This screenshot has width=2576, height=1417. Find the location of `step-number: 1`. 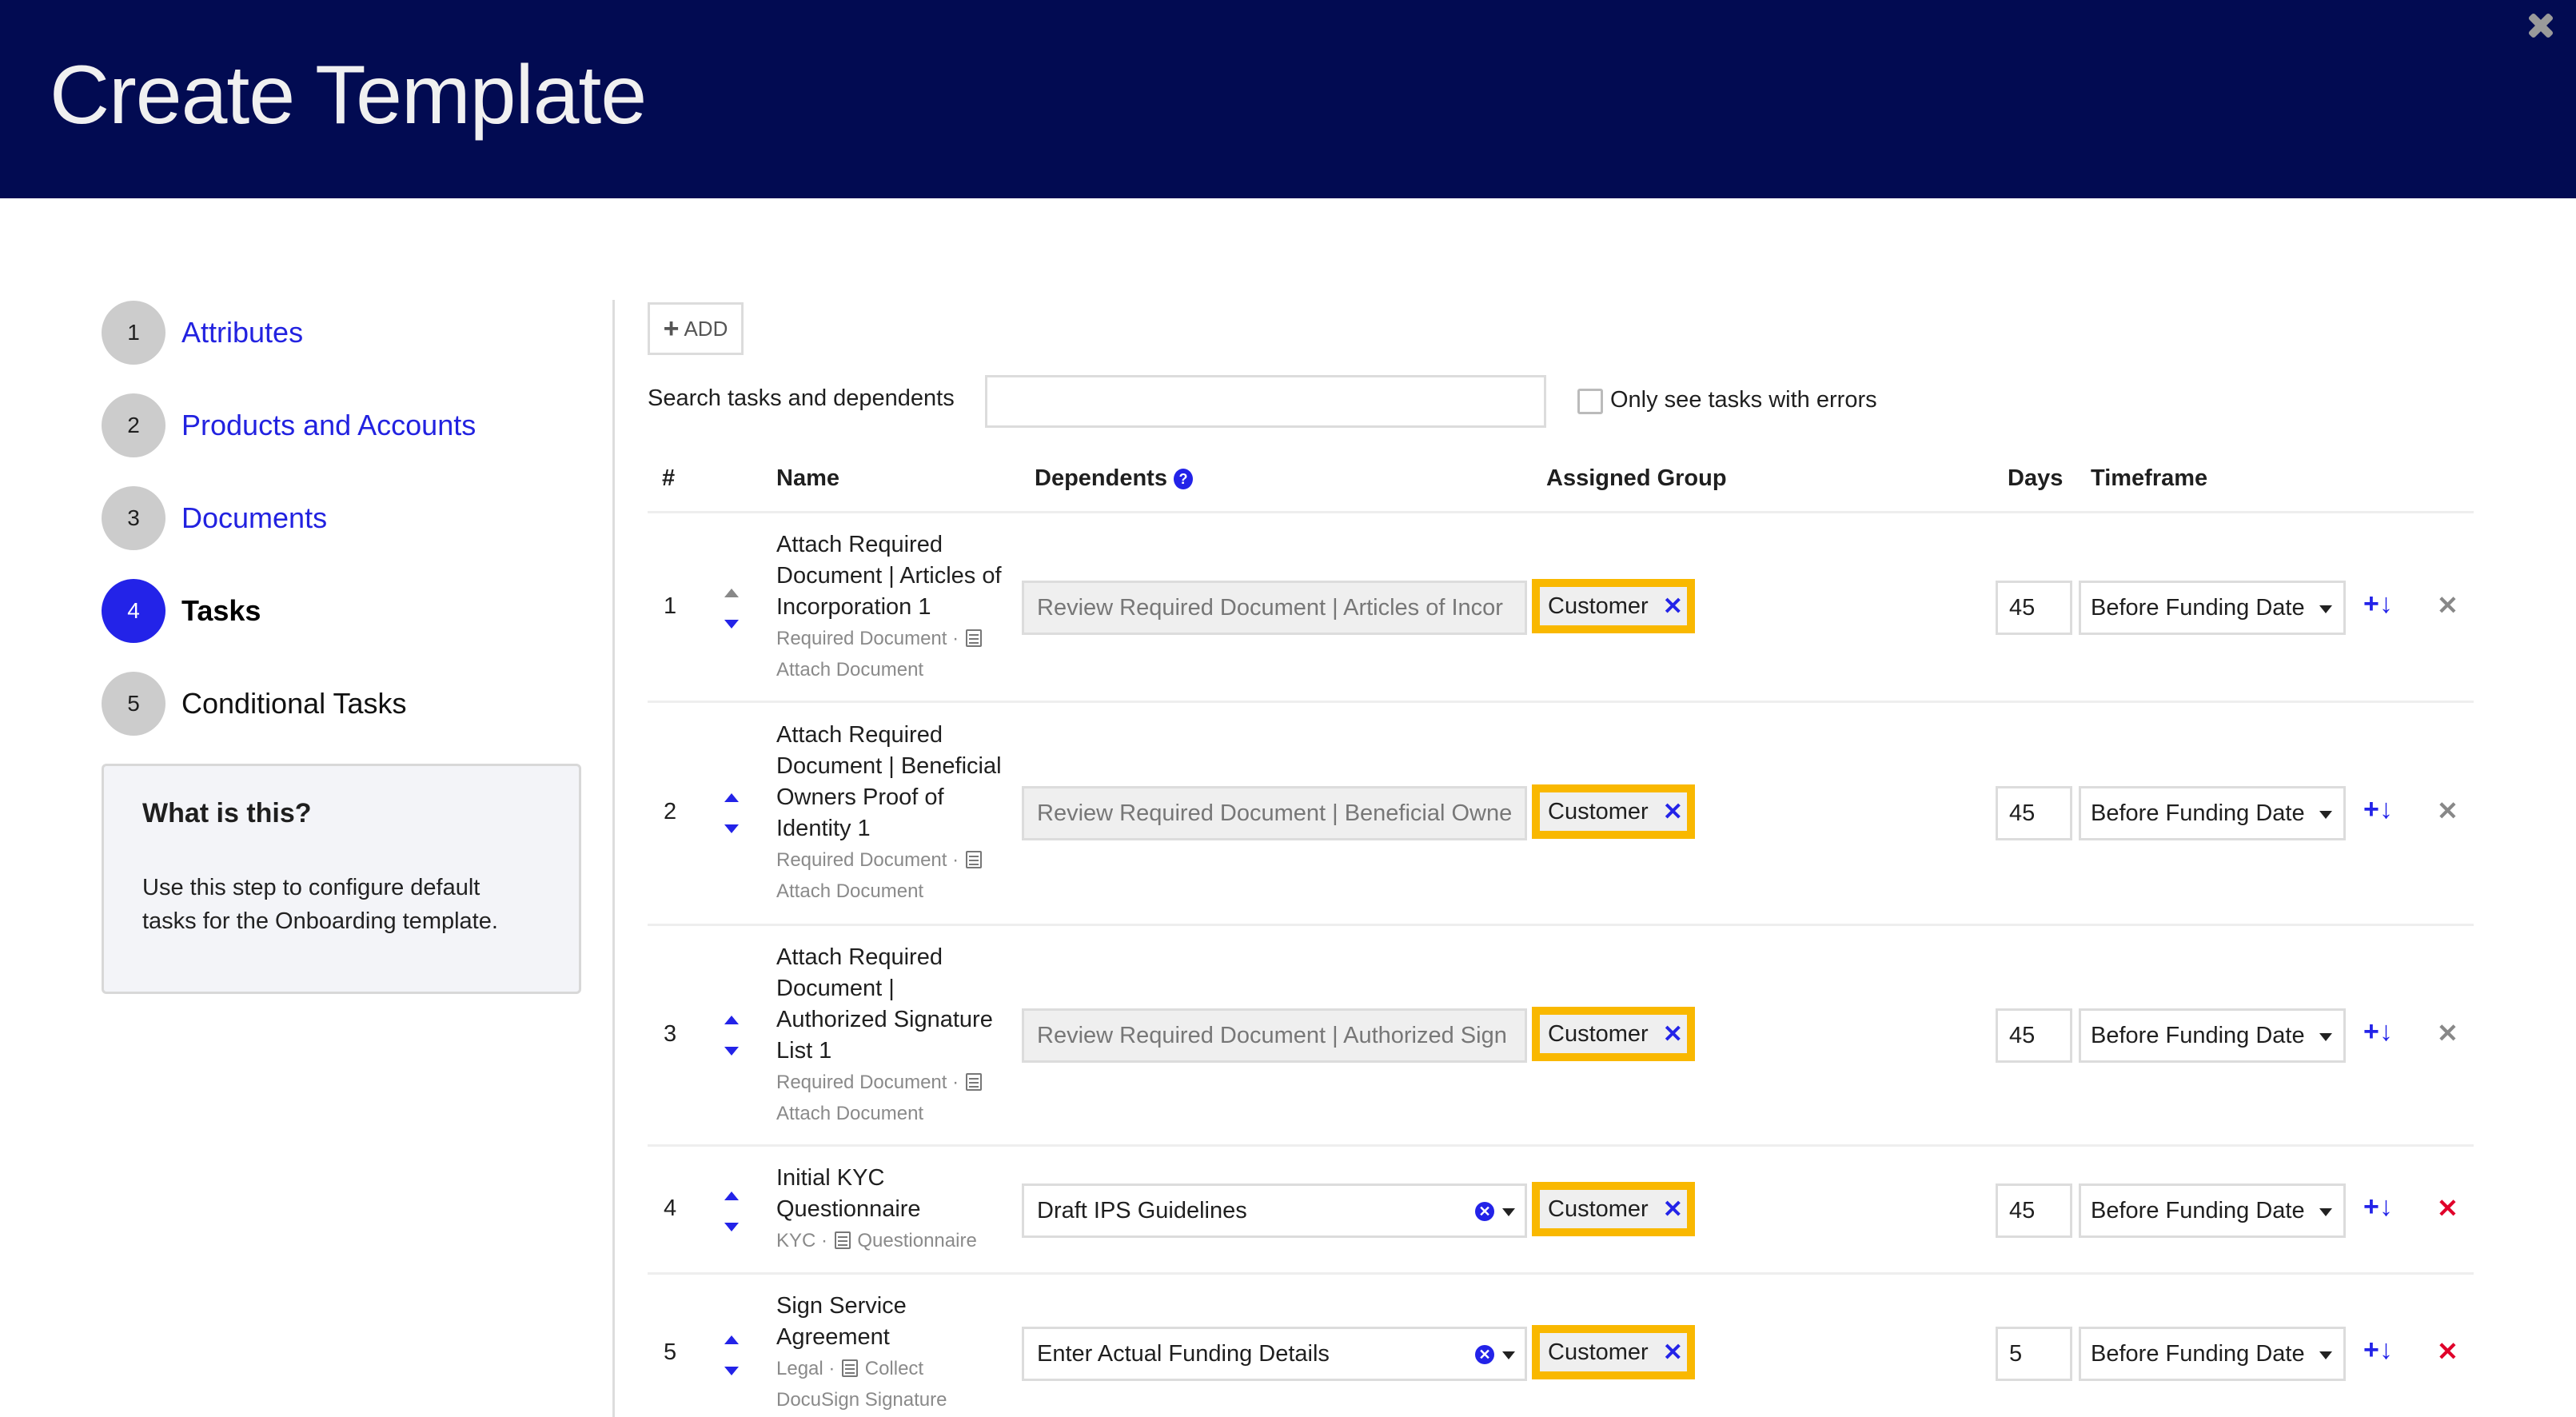

step-number: 1 is located at coordinates (133, 333).